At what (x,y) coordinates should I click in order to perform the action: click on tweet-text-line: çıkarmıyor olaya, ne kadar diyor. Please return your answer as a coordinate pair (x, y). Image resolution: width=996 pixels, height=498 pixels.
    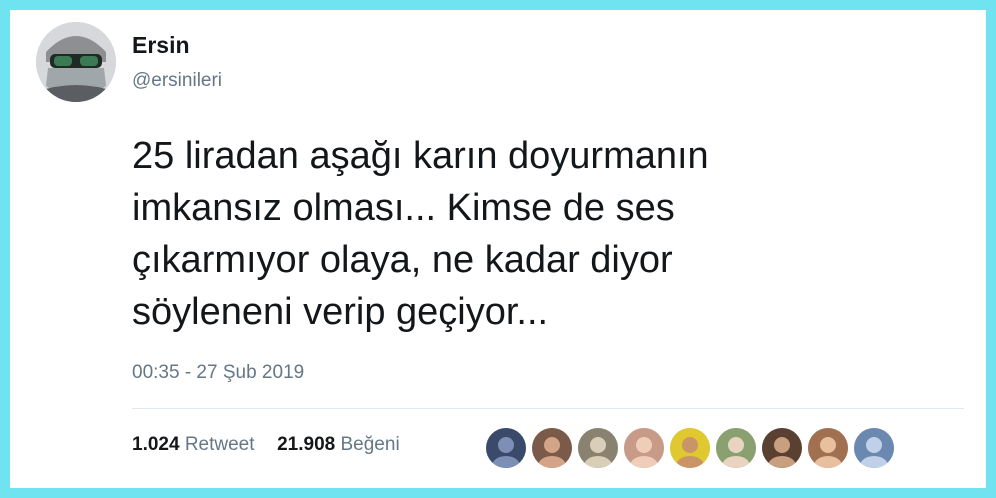
    Looking at the image, I should click on (402, 260).